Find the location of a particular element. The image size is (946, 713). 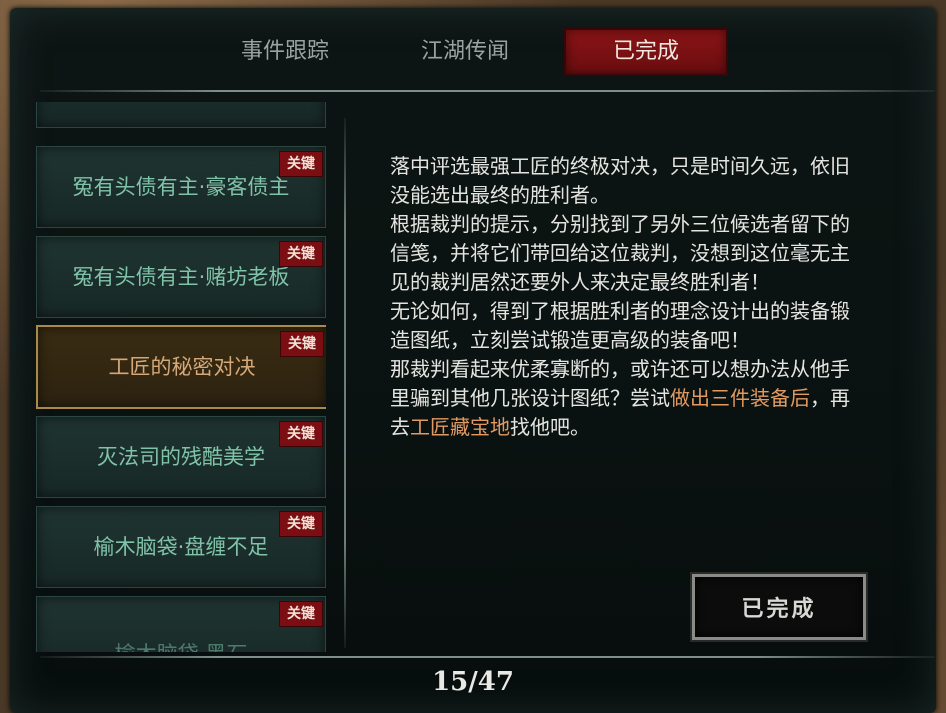

quest-title: 冤有头债有主·豪客债主 is located at coordinates (181, 187).